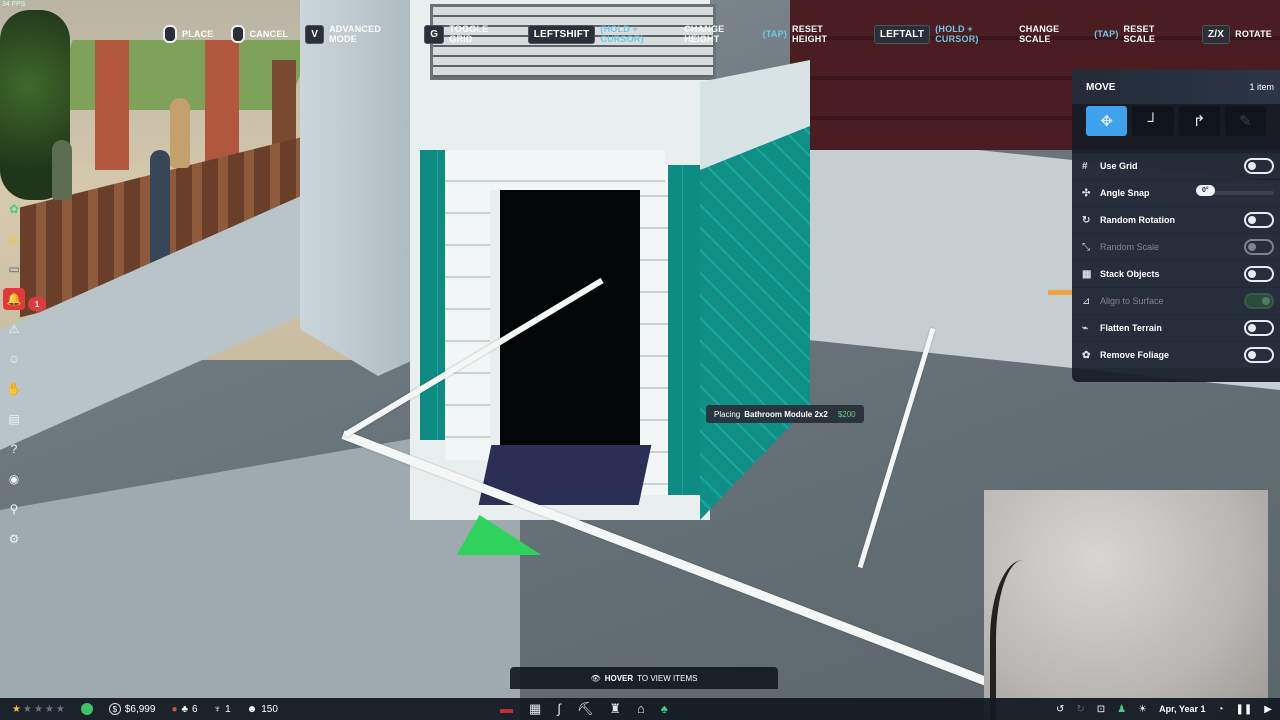 This screenshot has width=1280, height=720. I want to click on alerts: ● ♣ 6, so click(184, 709).